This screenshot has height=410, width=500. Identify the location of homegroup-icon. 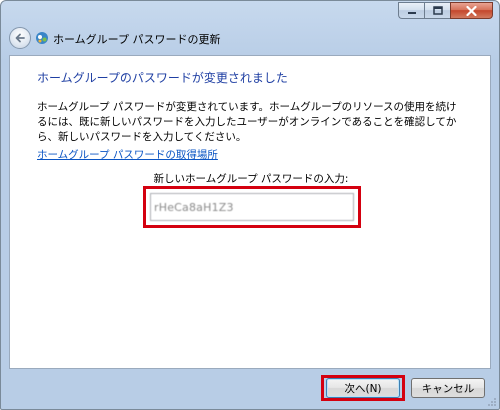
(42, 38).